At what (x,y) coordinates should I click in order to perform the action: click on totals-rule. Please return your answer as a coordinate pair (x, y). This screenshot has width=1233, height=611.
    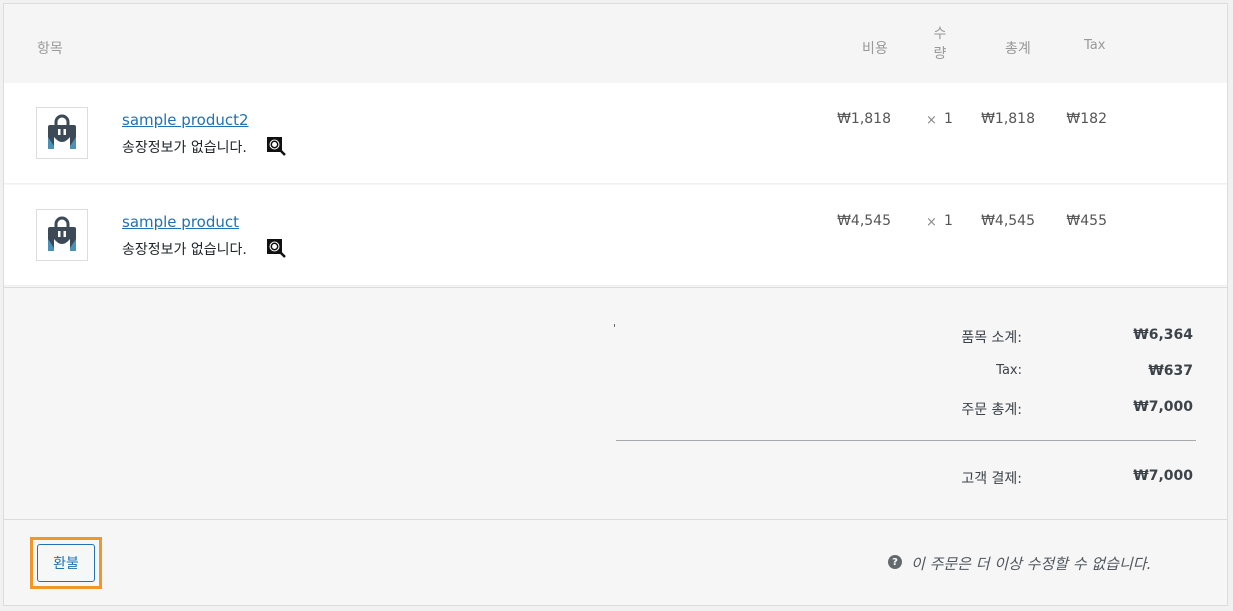
    Looking at the image, I should click on (906, 440).